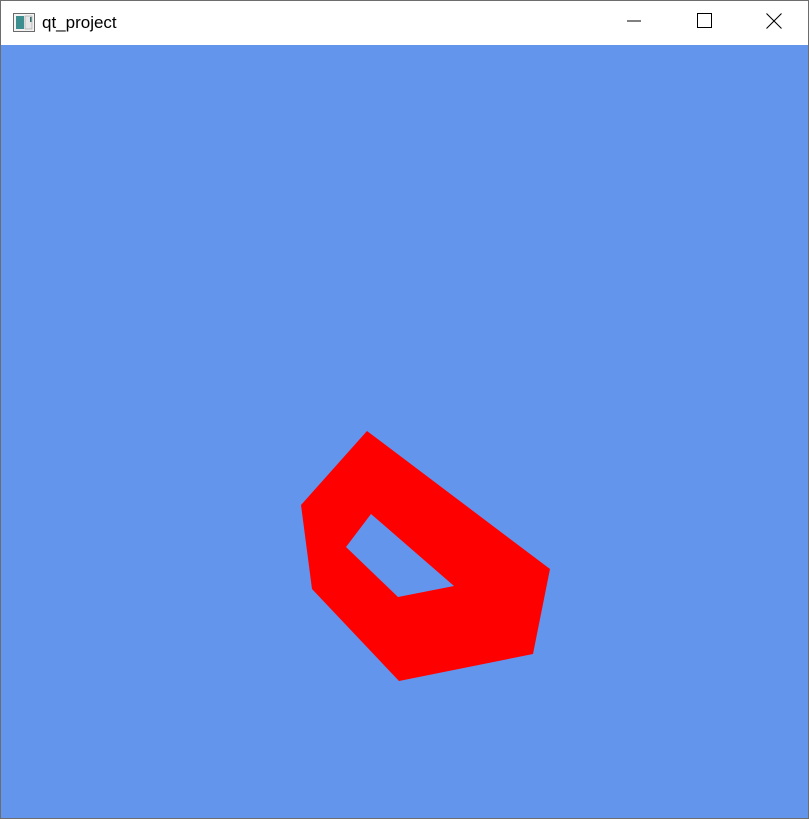 This screenshot has height=819, width=809. I want to click on maximize-icon, so click(704, 23).